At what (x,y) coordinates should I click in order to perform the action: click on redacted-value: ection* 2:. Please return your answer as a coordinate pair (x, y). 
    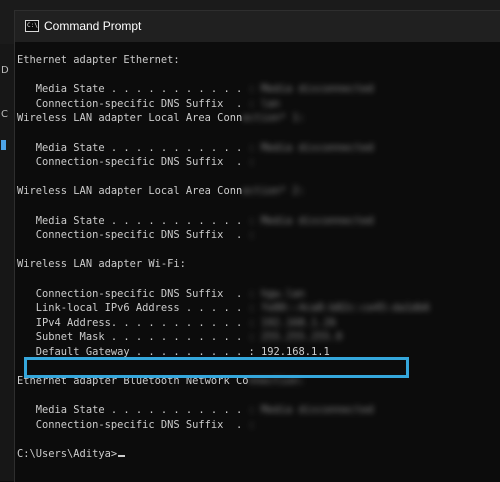
    Looking at the image, I should click on (273, 191).